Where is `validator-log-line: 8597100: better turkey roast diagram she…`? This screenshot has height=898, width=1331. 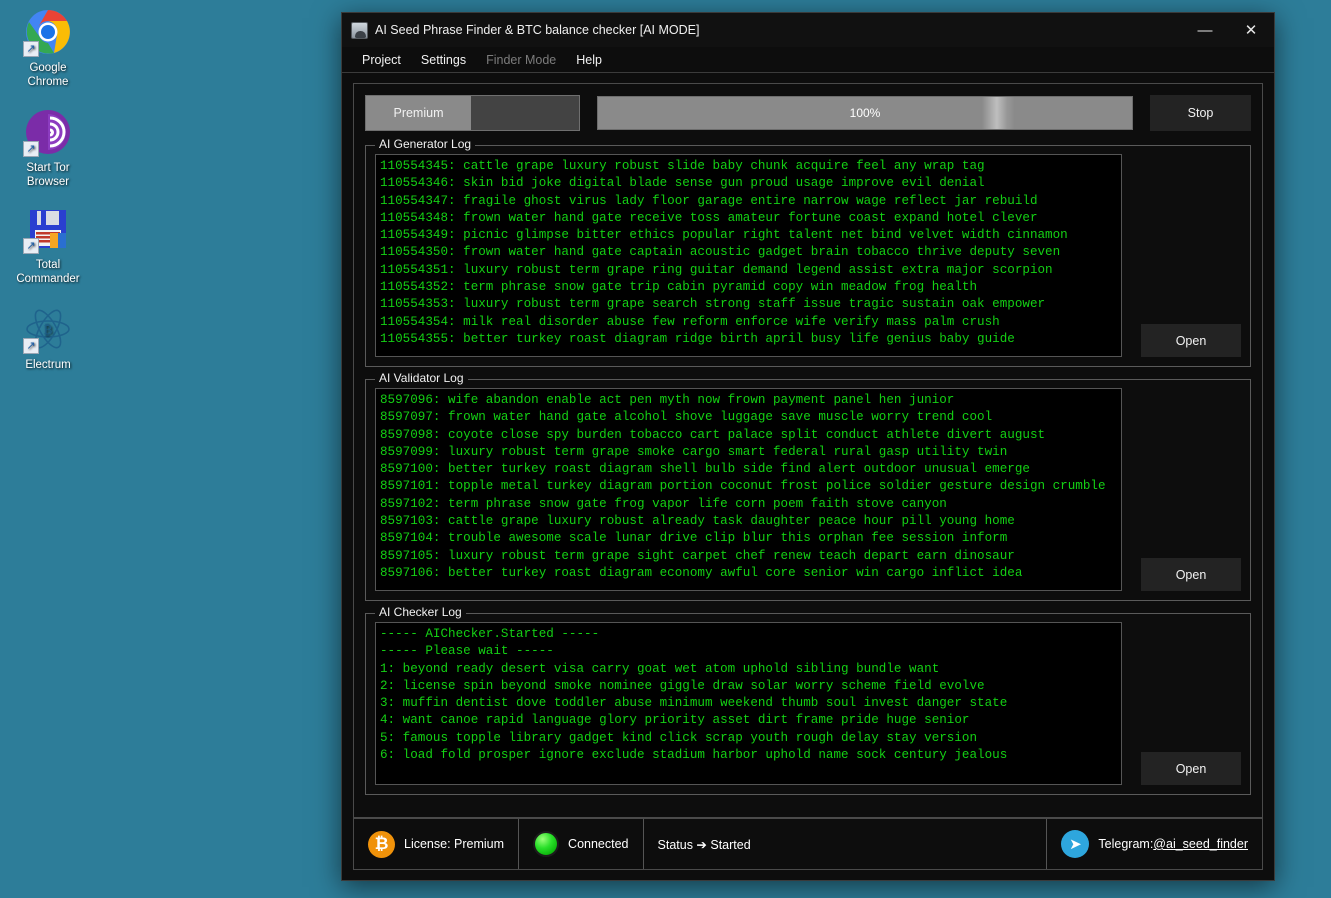
validator-log-line: 8597100: better turkey roast diagram she… is located at coordinates (705, 469).